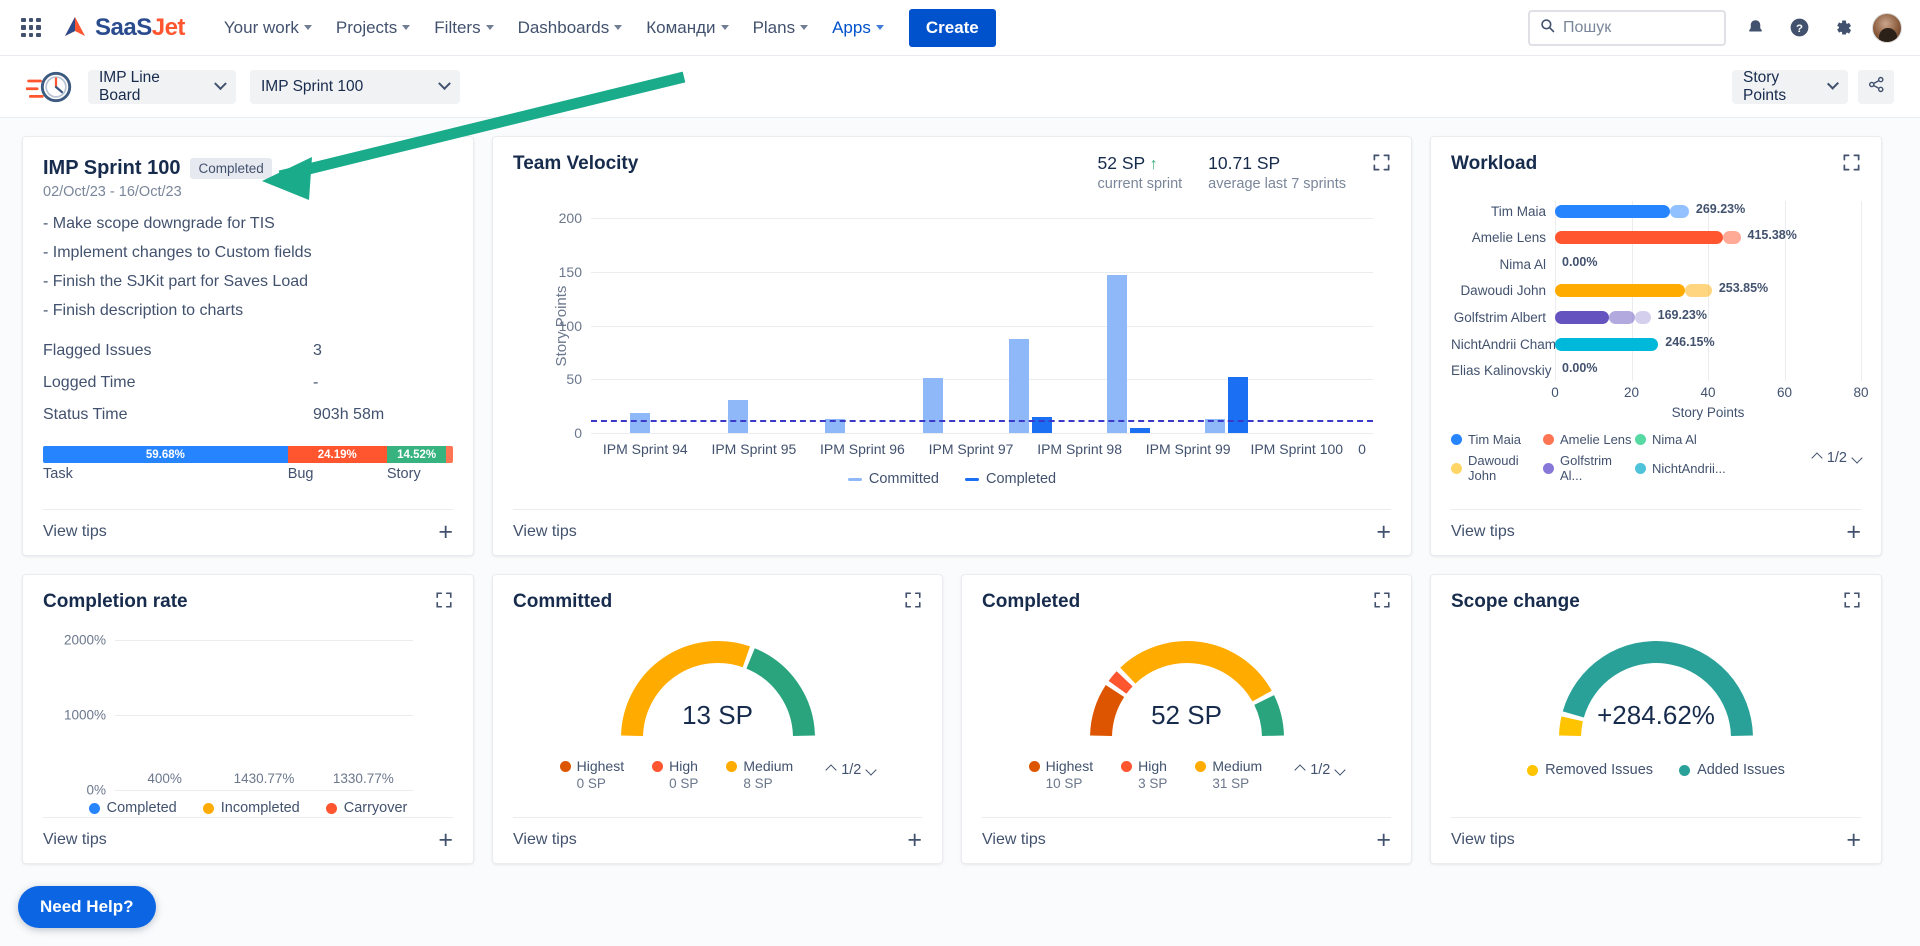  Describe the element at coordinates (1638, 27) in the screenshot. I see `search-input` at that location.